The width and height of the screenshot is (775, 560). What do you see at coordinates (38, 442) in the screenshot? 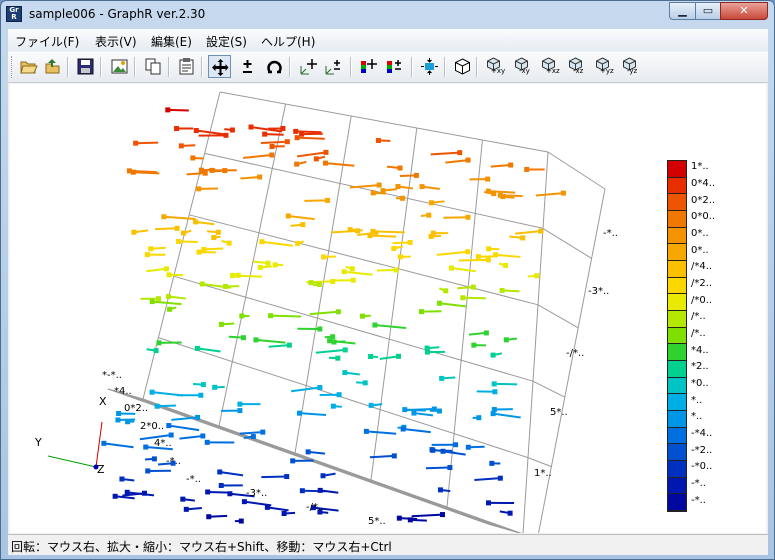
I see `triad-y-label: Y` at bounding box center [38, 442].